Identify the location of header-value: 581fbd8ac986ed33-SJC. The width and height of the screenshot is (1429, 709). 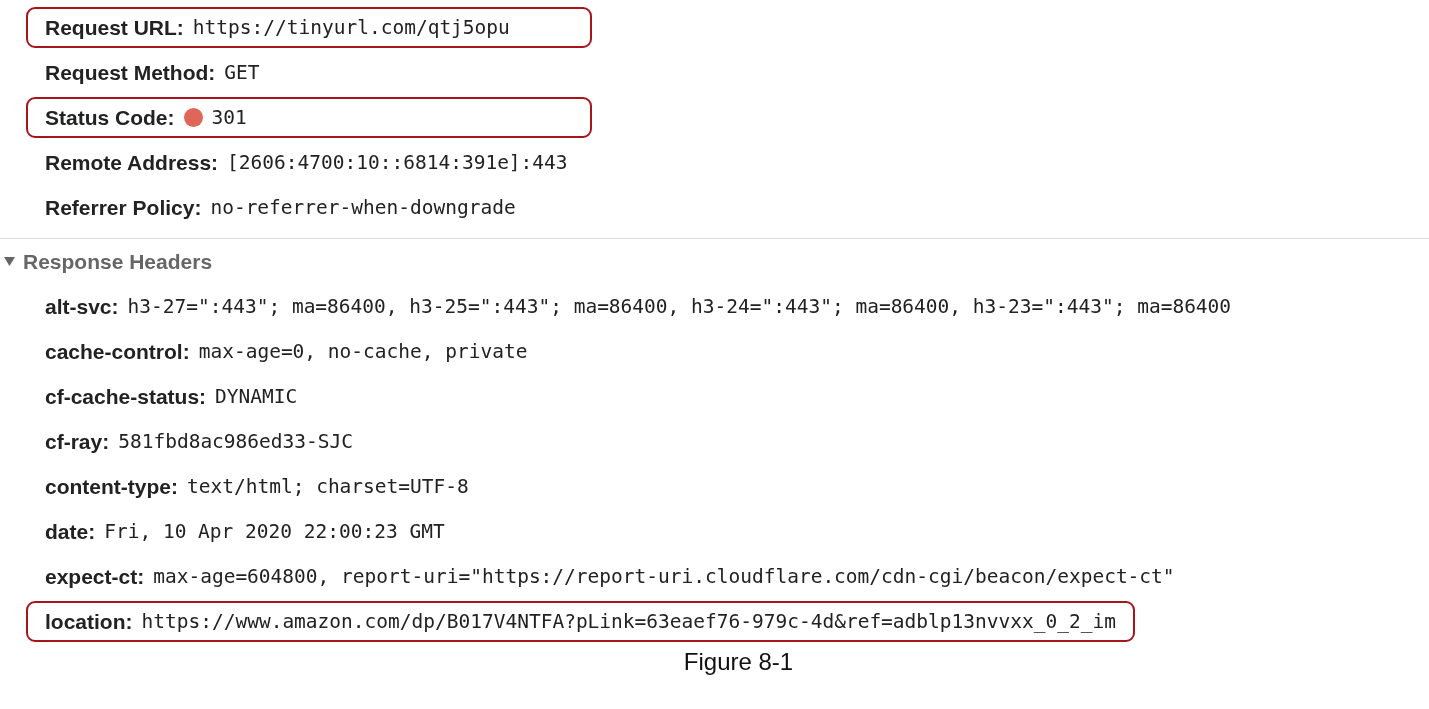
(235, 441).